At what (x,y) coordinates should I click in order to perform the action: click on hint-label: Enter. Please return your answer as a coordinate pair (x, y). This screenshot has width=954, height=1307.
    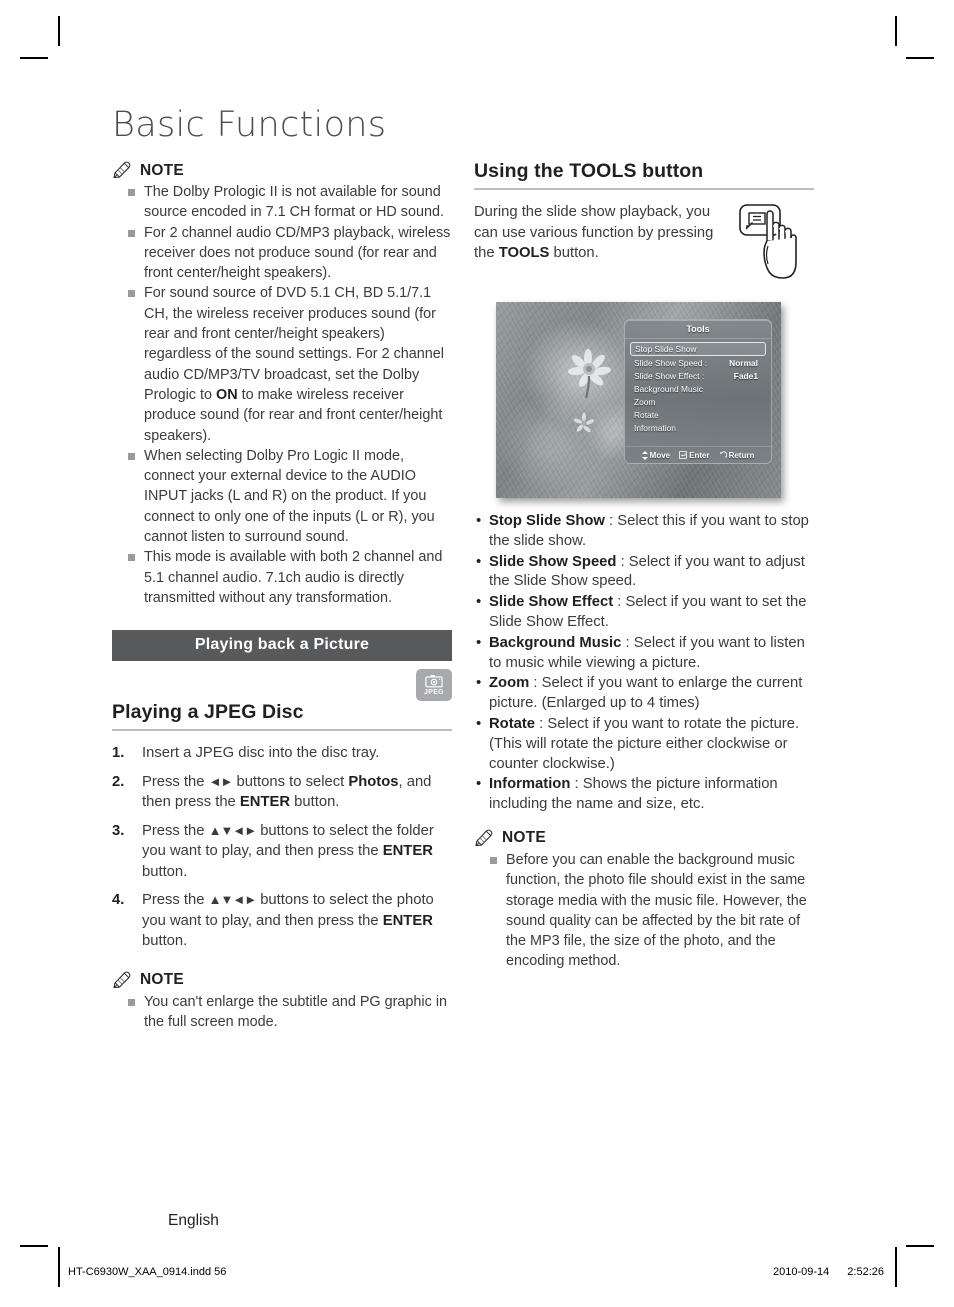
    Looking at the image, I should click on (699, 455).